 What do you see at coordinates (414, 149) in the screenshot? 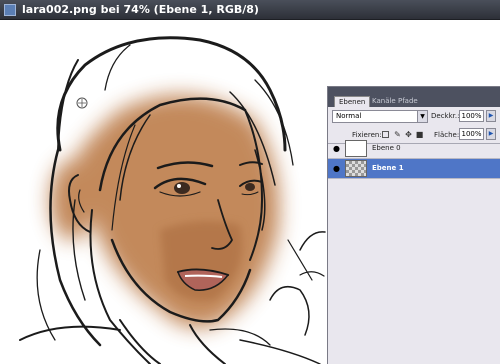
I see `layer-row: ● Ebene 0` at bounding box center [414, 149].